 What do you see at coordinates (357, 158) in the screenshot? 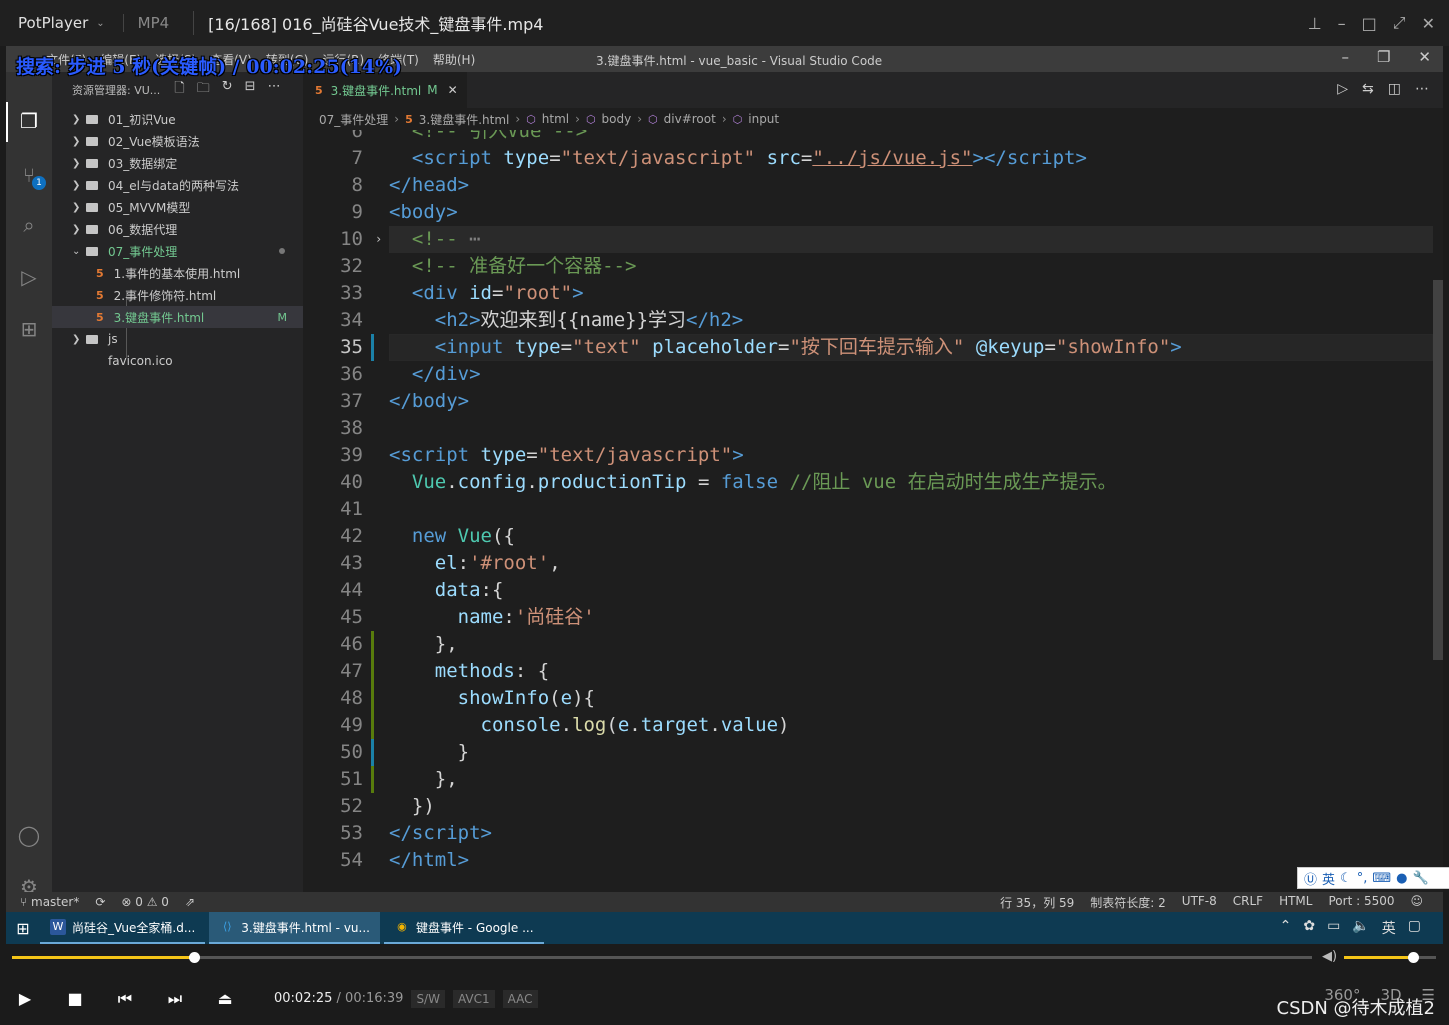
I see `line-number: 7` at bounding box center [357, 158].